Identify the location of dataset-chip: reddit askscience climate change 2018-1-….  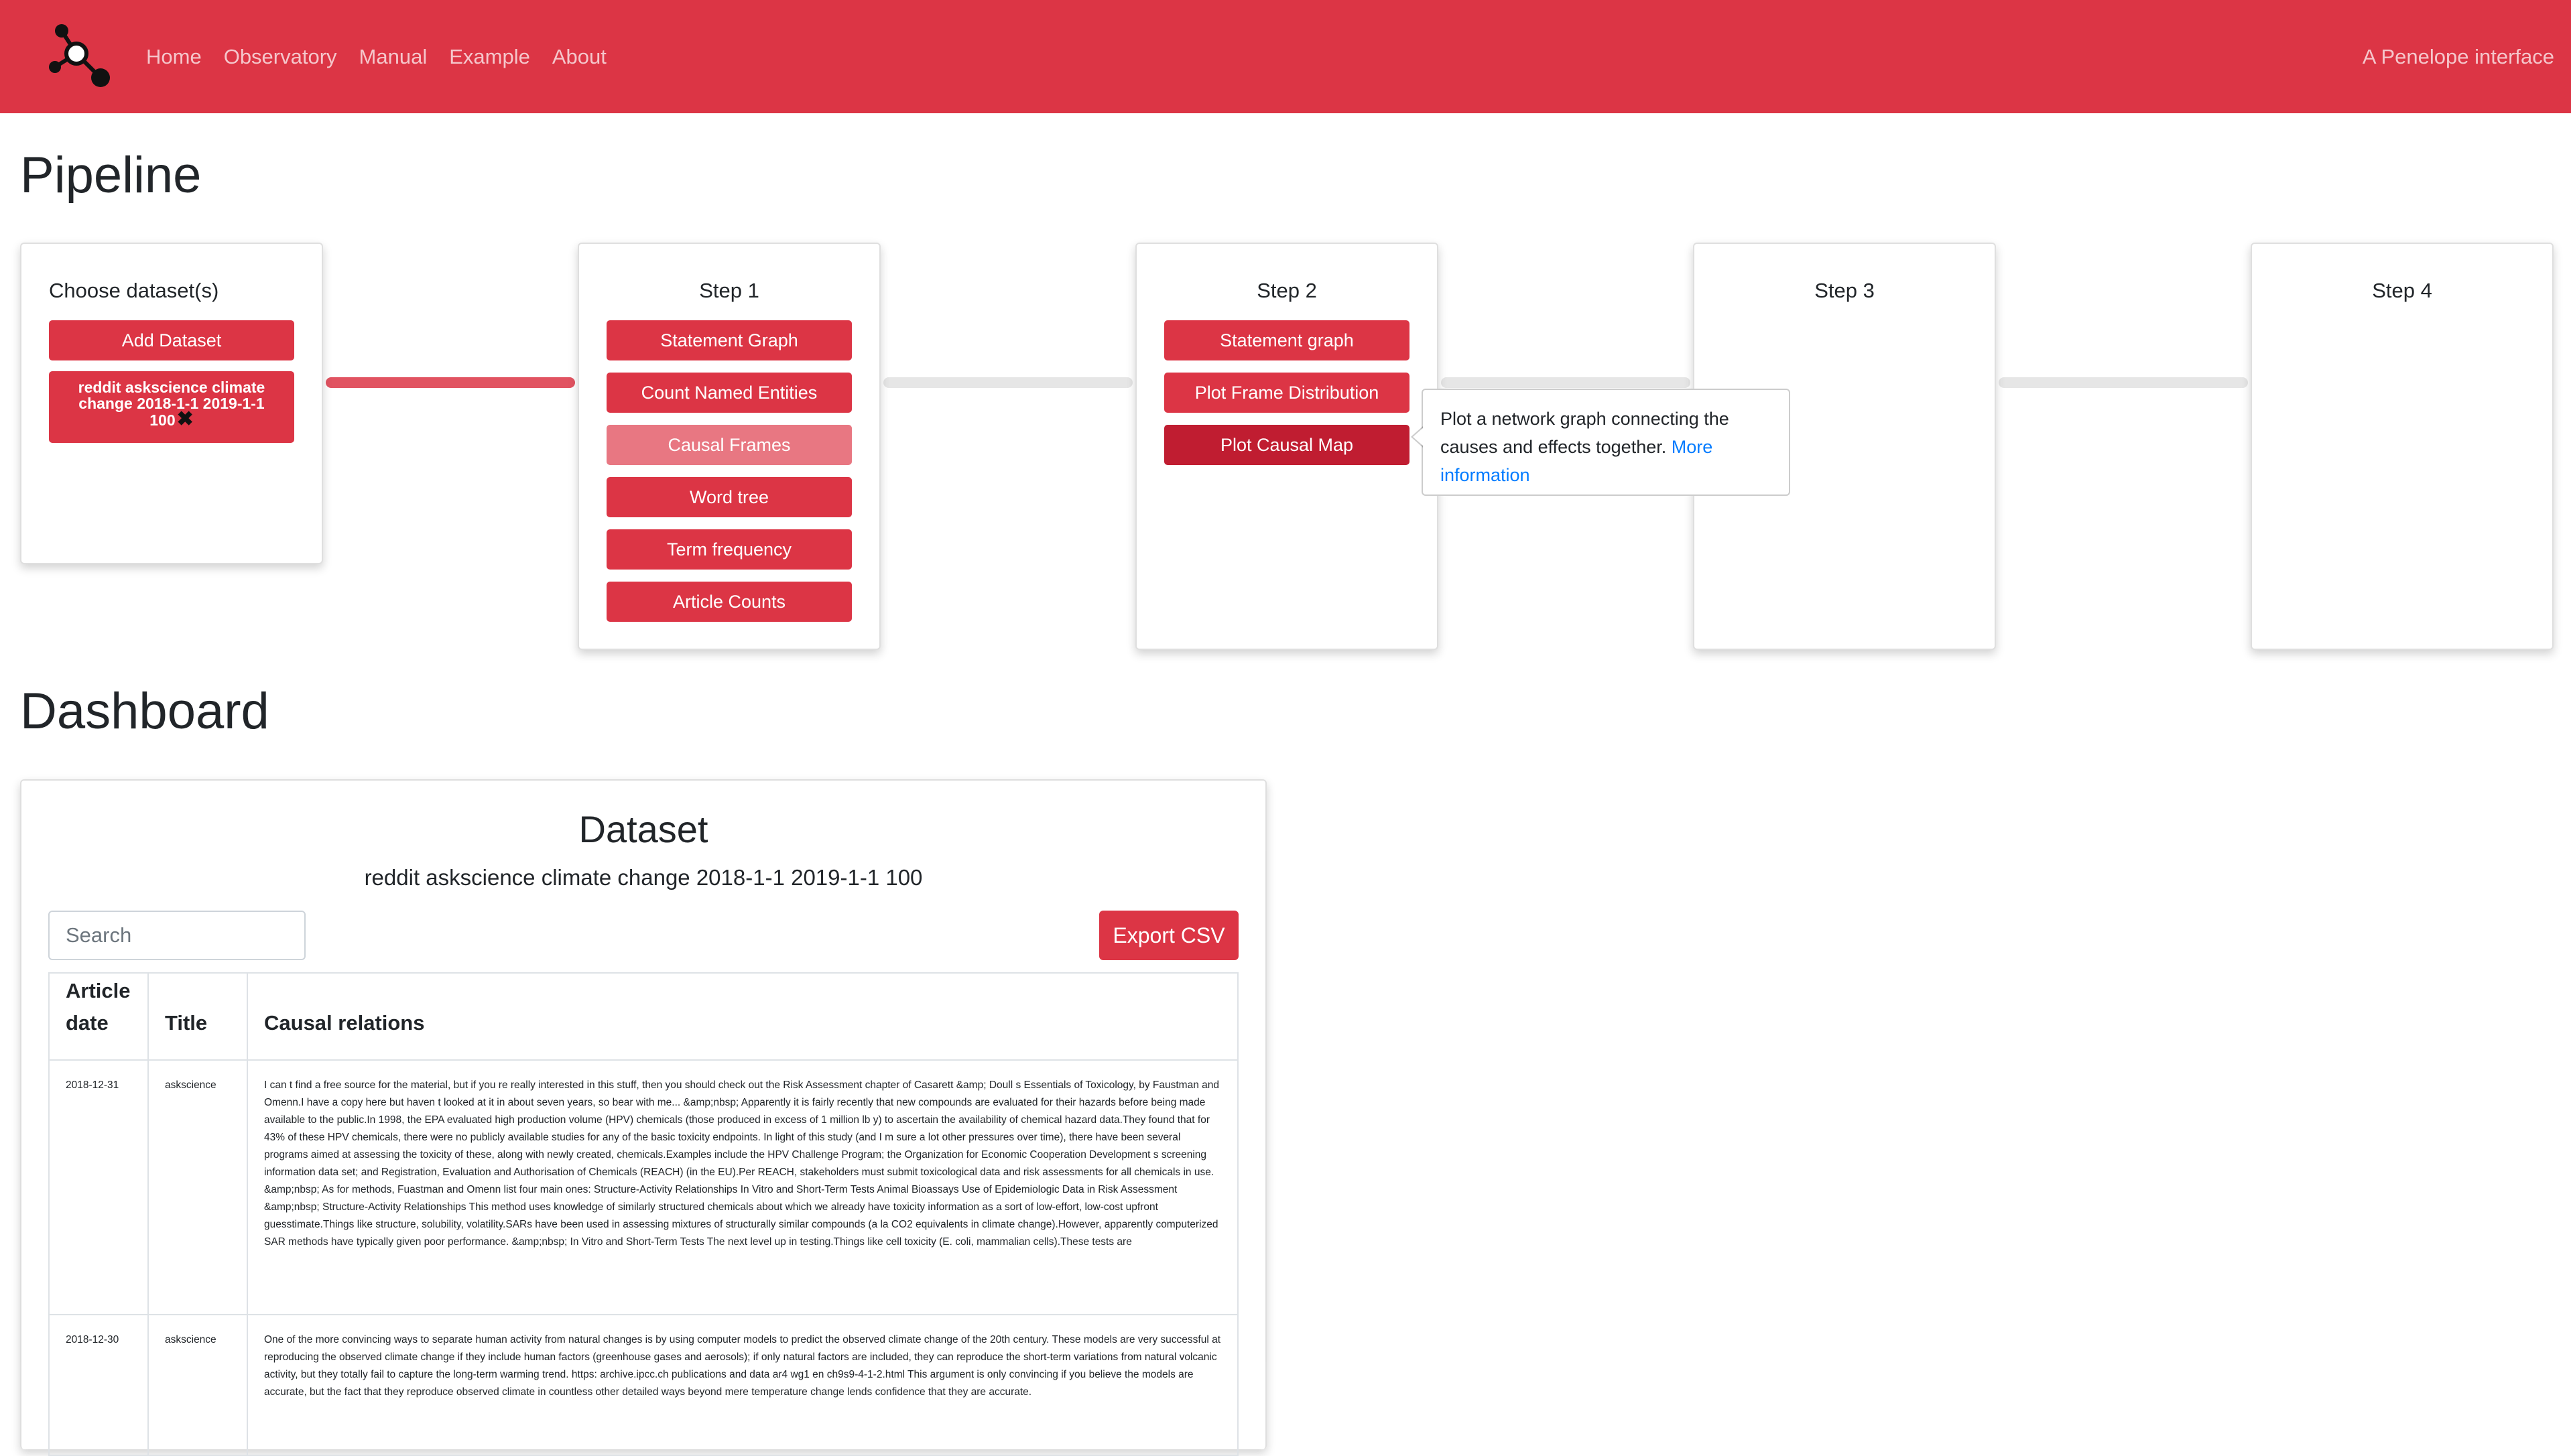
(171, 407).